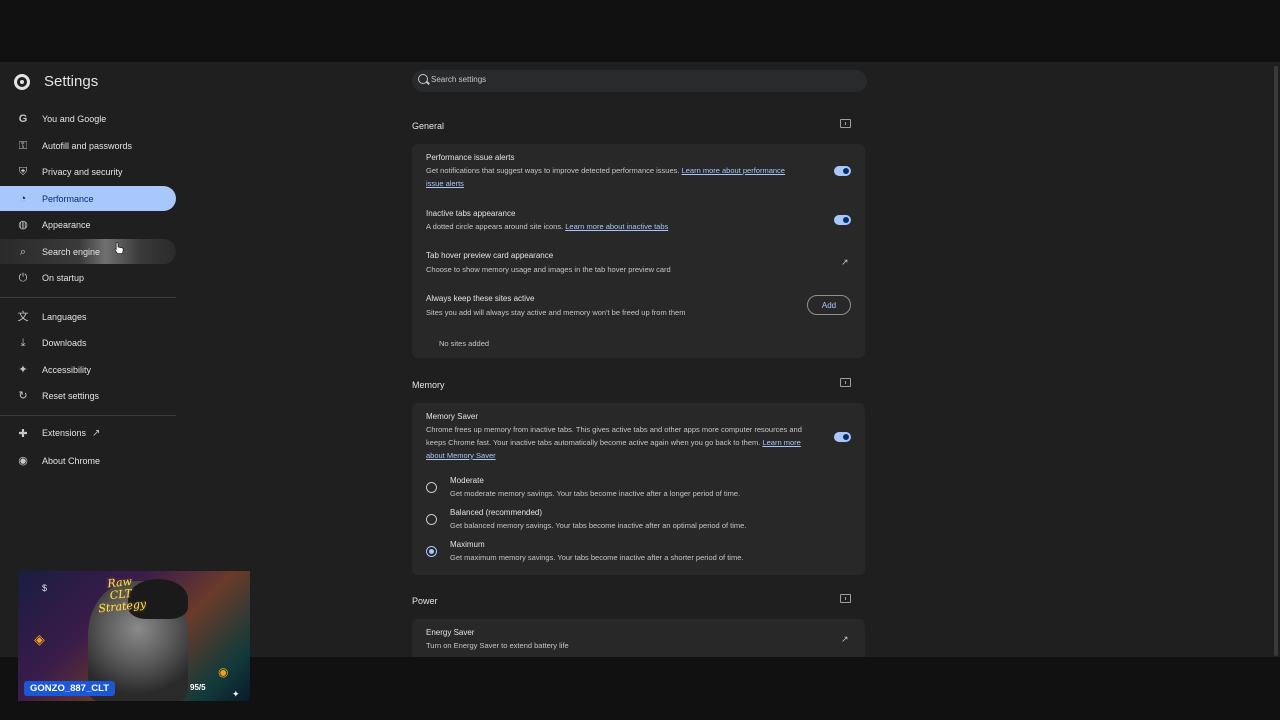  I want to click on webcam-counter: 95/5, so click(198, 687).